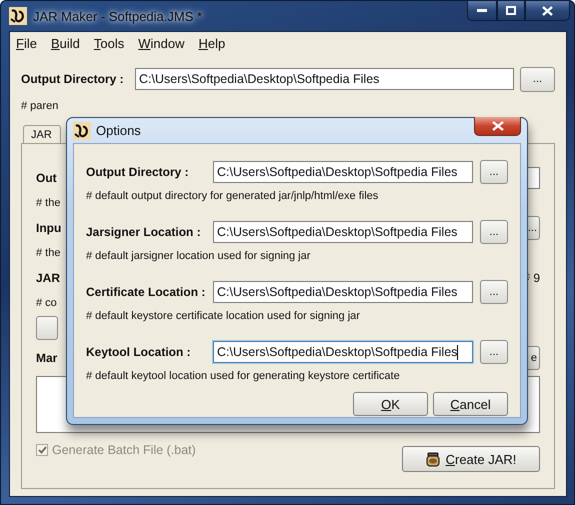 The height and width of the screenshot is (505, 575). Describe the element at coordinates (49, 228) in the screenshot. I see `field-label: Inpu` at that location.